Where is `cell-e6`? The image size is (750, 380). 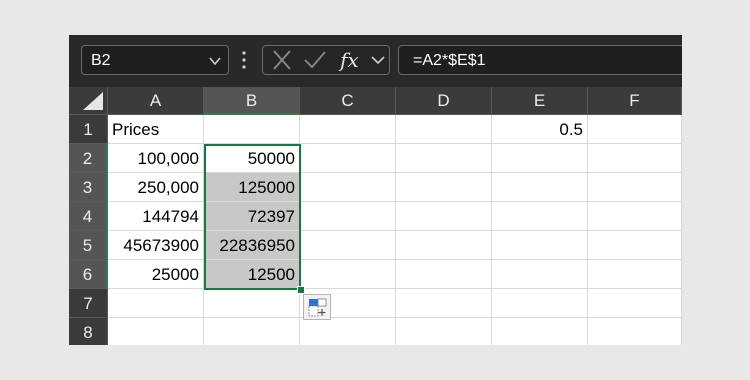
cell-e6 is located at coordinates (540, 274).